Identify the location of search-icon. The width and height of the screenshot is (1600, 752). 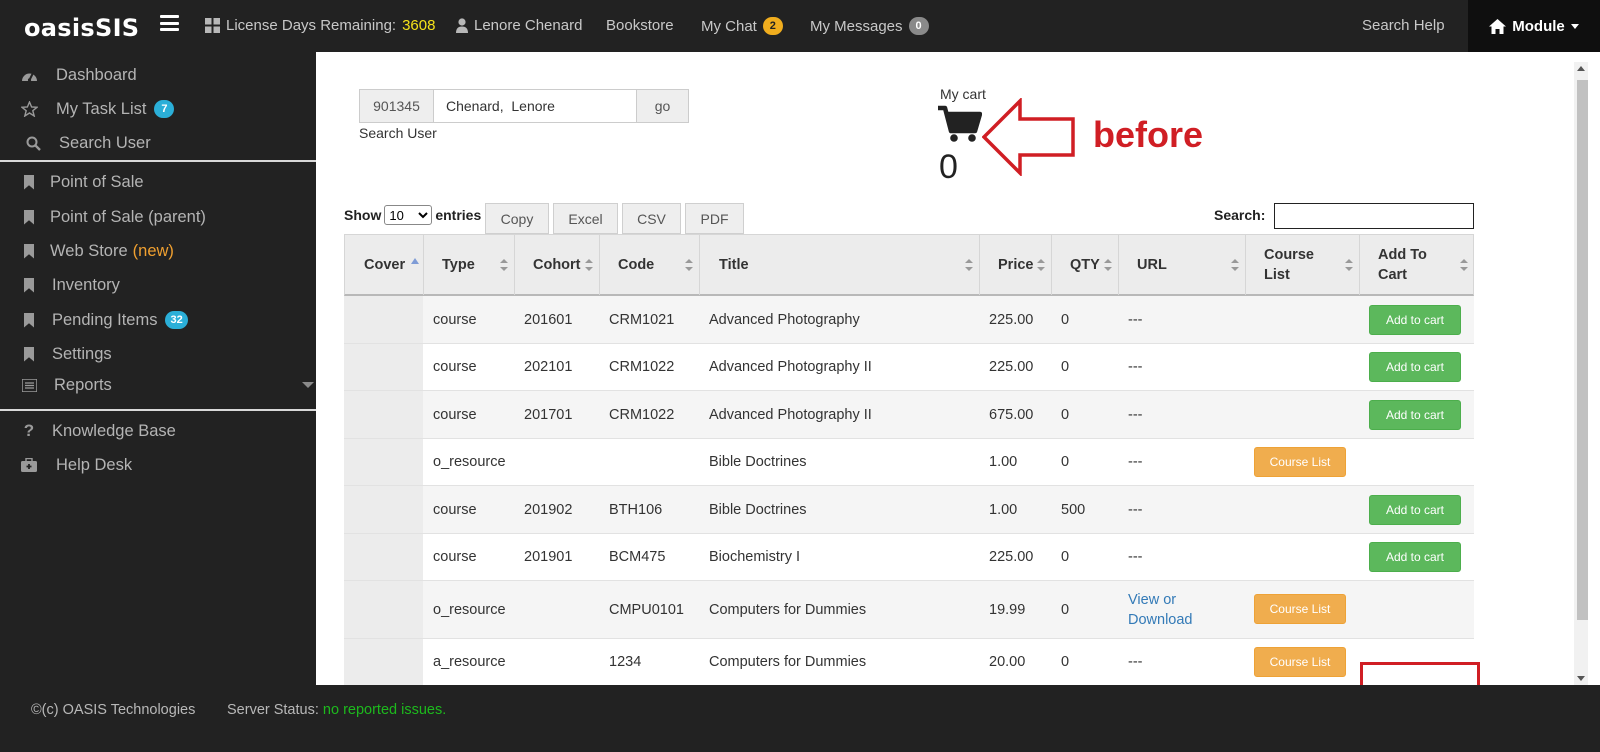
(33, 143).